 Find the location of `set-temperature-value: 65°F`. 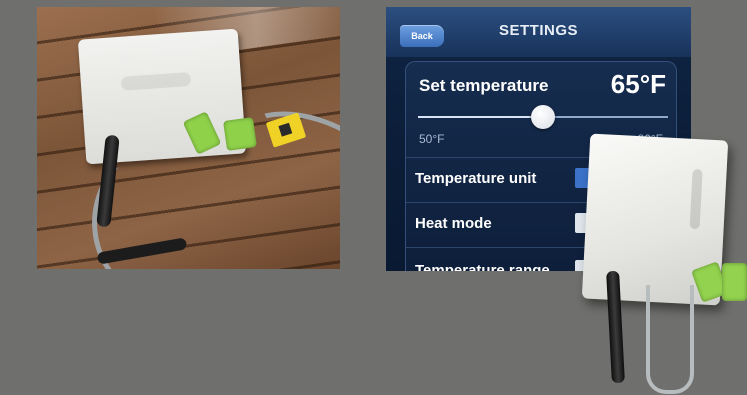

set-temperature-value: 65°F is located at coordinates (638, 84).